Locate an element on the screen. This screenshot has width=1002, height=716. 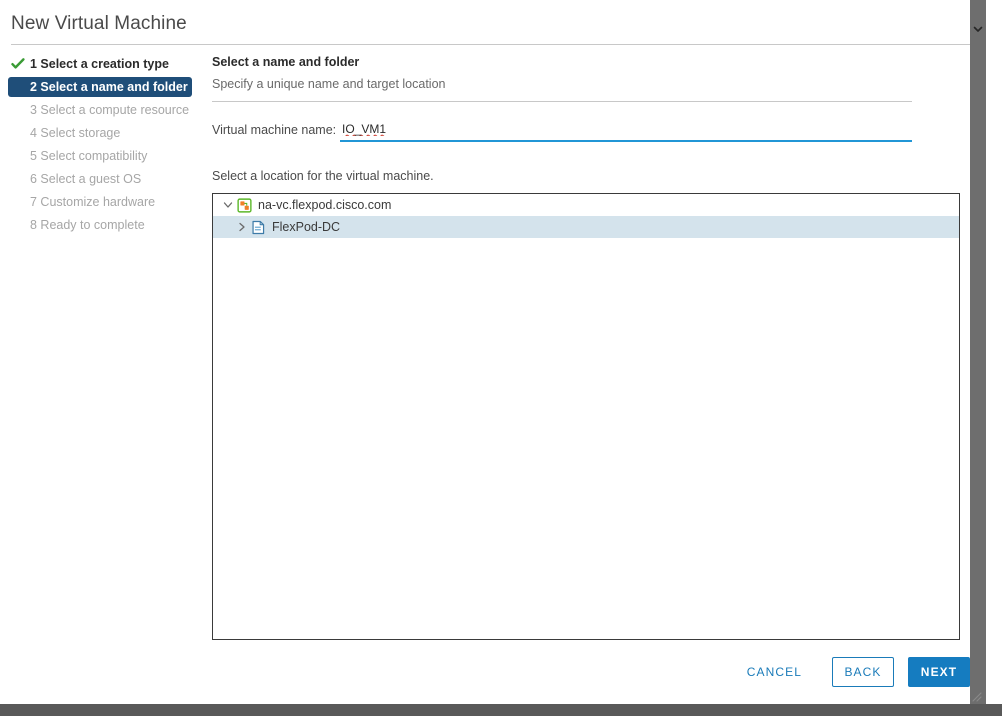
title-bar: New Virtual Machine is located at coordinates (491, 27).